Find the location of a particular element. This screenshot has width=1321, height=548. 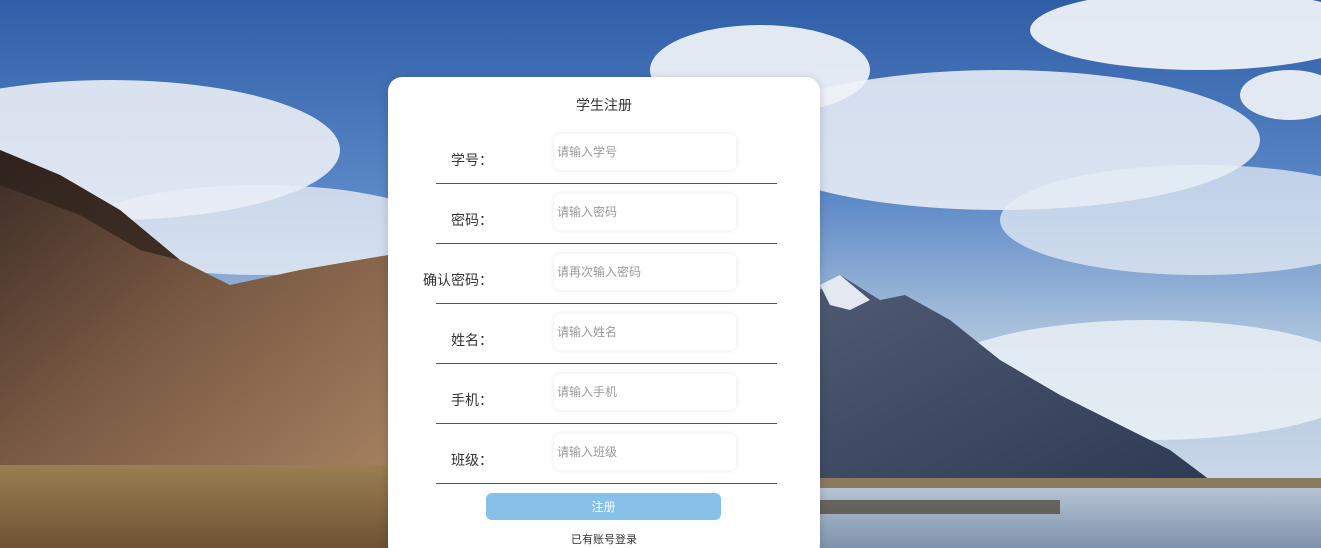

field-row-class: 班级： is located at coordinates (606, 454).